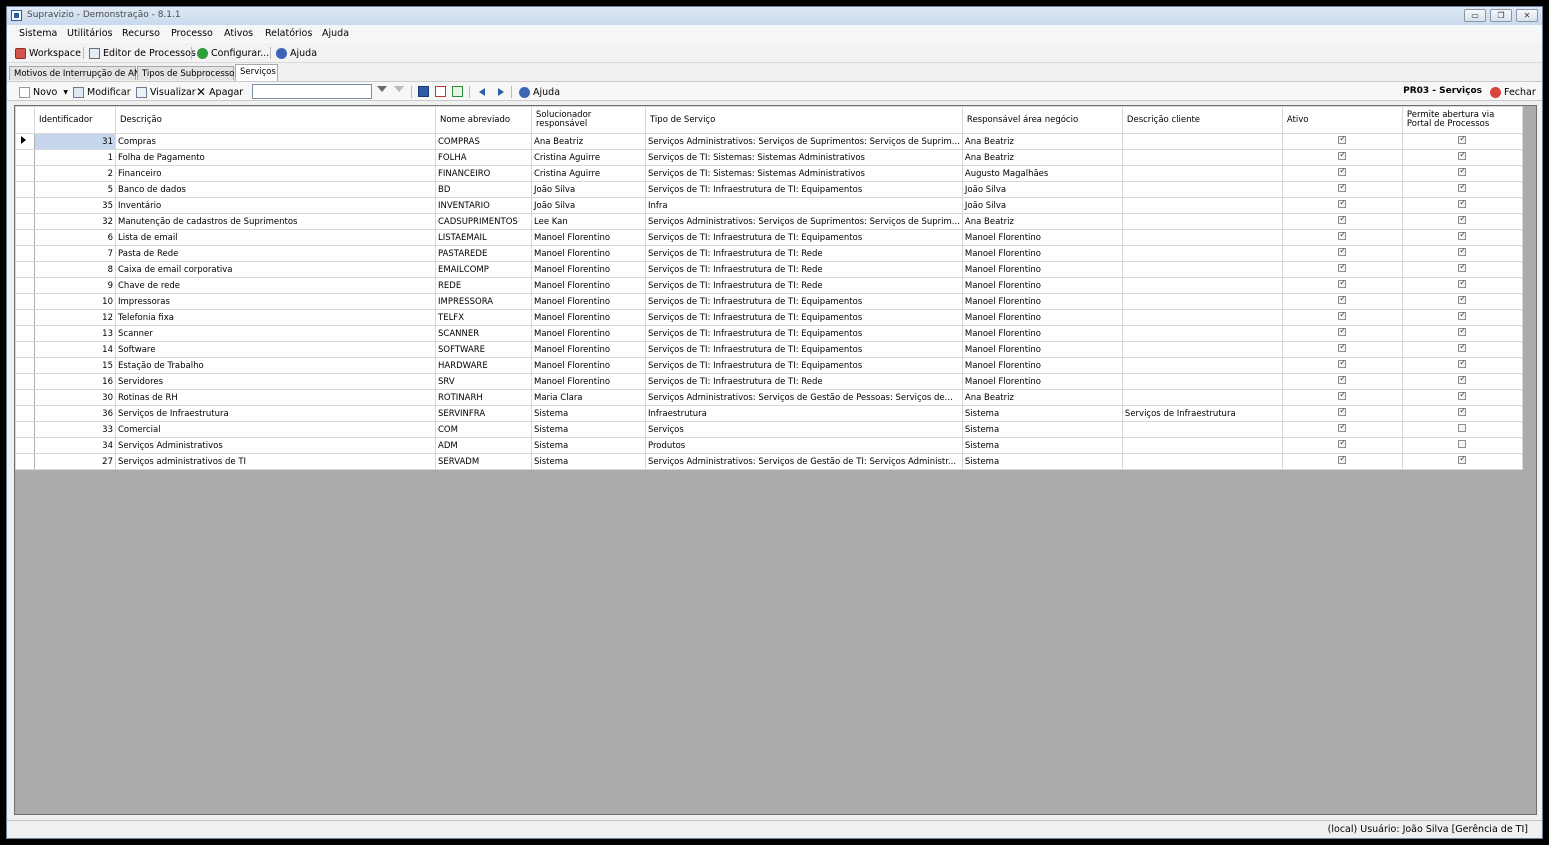  Describe the element at coordinates (539, 92) in the screenshot. I see `ajuda-form-button: Ajuda` at that location.